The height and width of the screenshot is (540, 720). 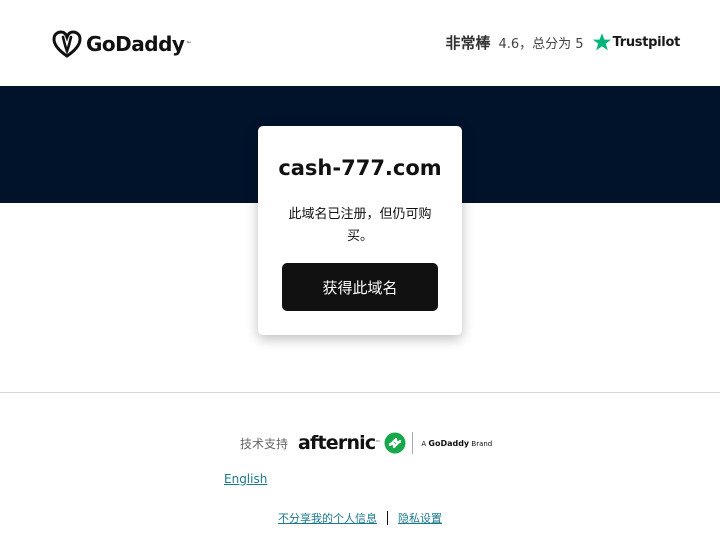 I want to click on afternic-logo: afternic ™, so click(x=352, y=443).